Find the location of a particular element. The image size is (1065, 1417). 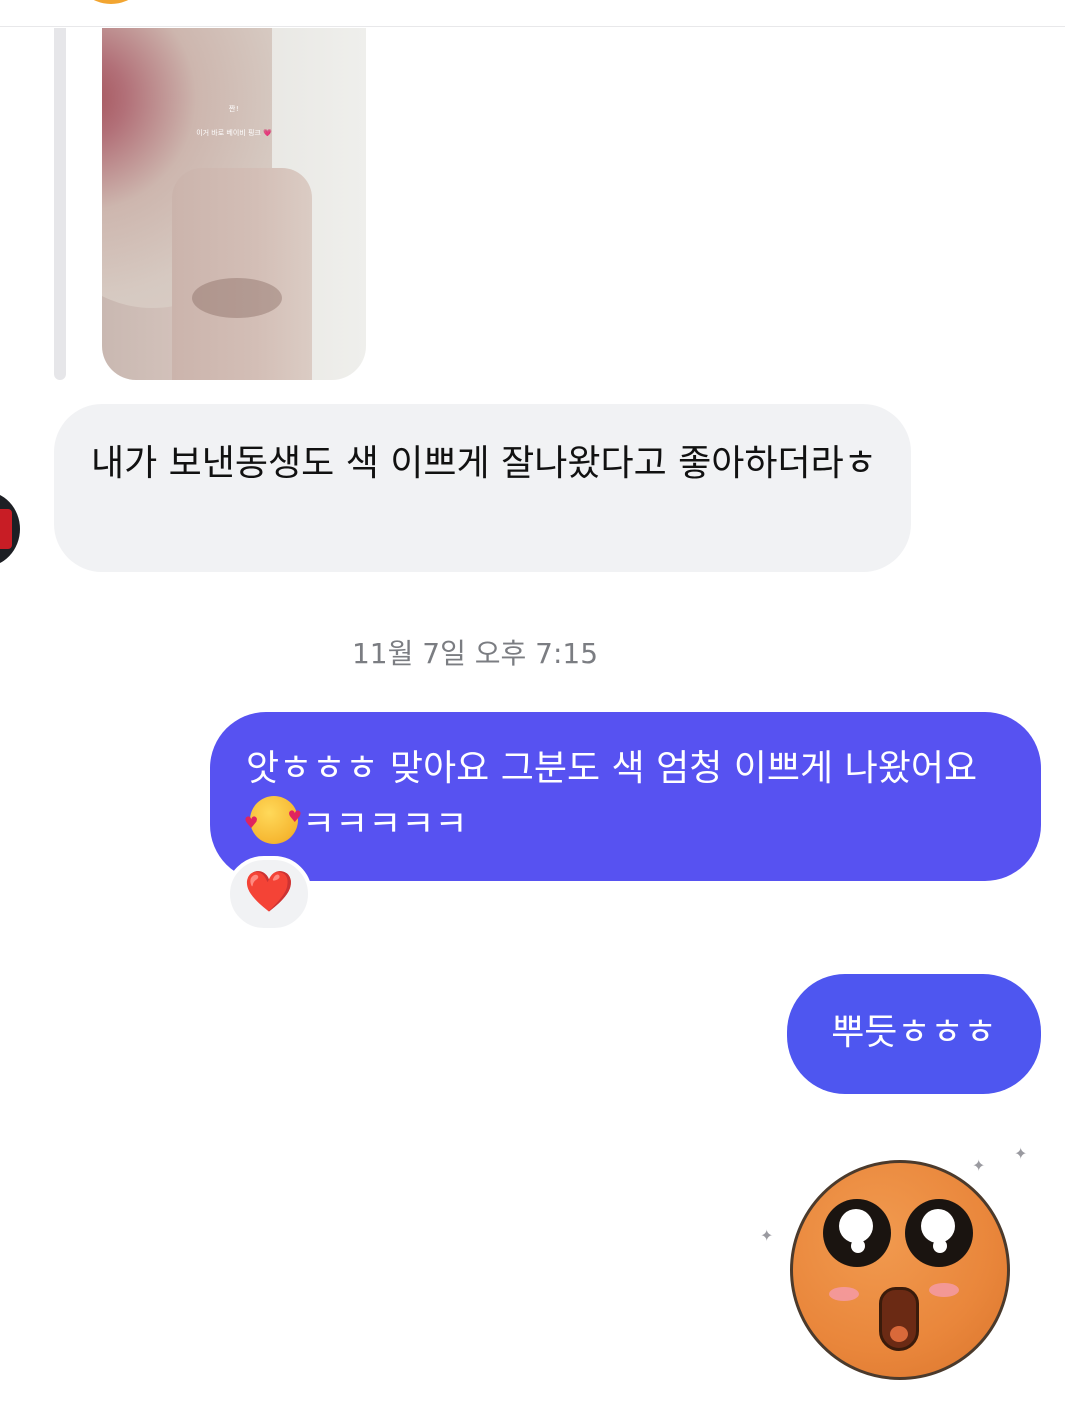

outgoing-message-text-2: 뿌듯ㅎㅎㅎ is located at coordinates (914, 1032).